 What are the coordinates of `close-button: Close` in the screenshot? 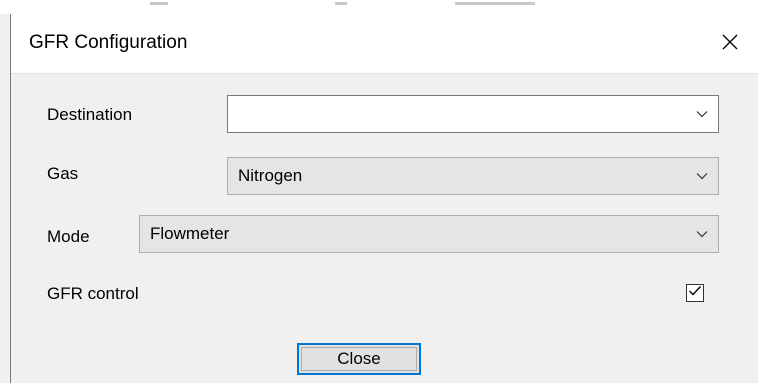 It's located at (359, 359).